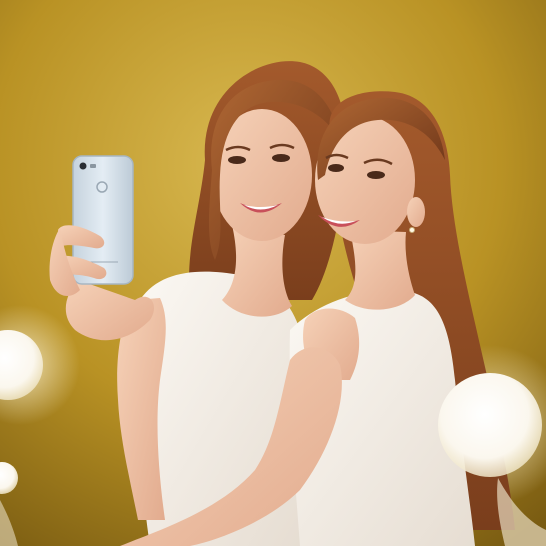  I want to click on woman-right-eye-right, so click(376, 175).